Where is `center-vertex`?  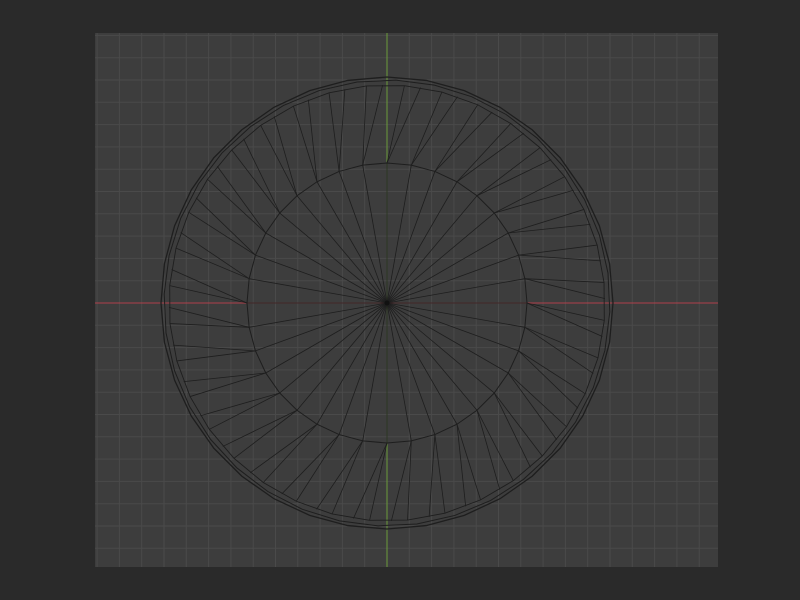 center-vertex is located at coordinates (387, 303).